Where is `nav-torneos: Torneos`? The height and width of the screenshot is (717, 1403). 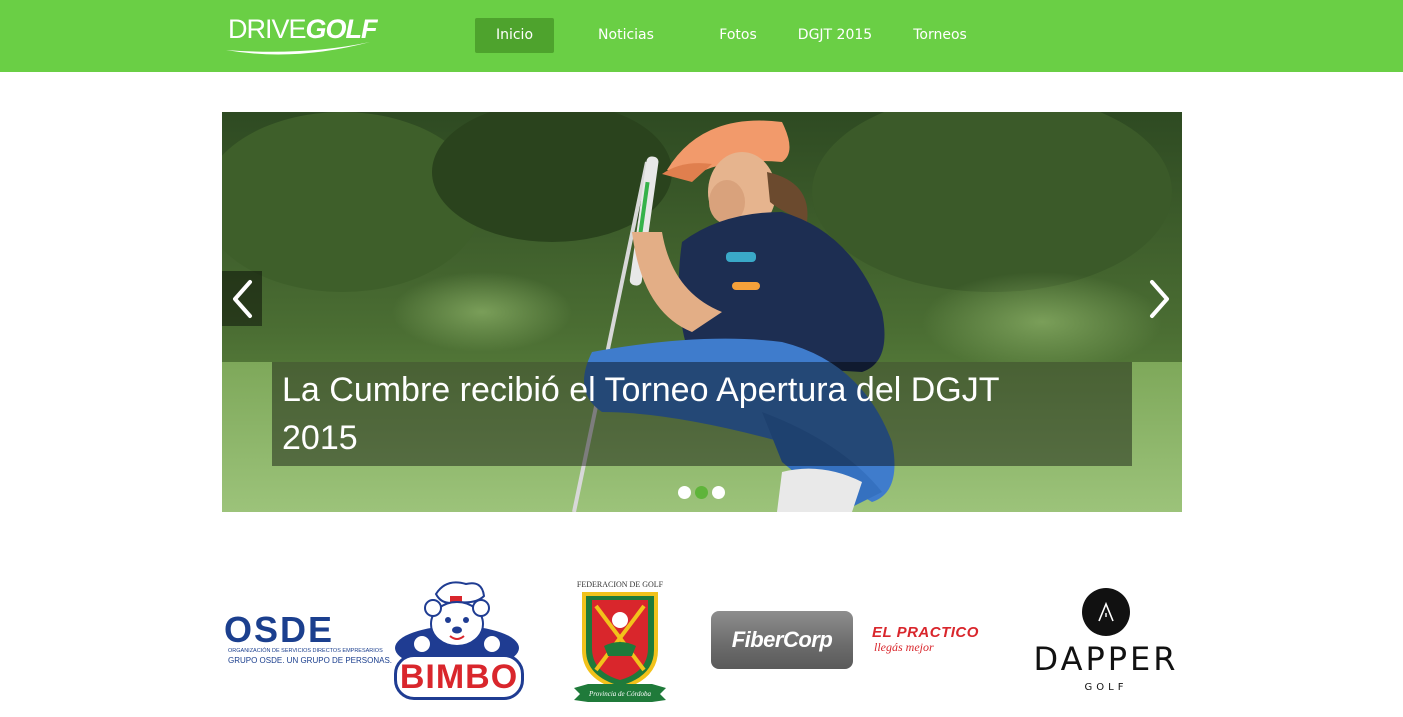
nav-torneos: Torneos is located at coordinates (940, 35).